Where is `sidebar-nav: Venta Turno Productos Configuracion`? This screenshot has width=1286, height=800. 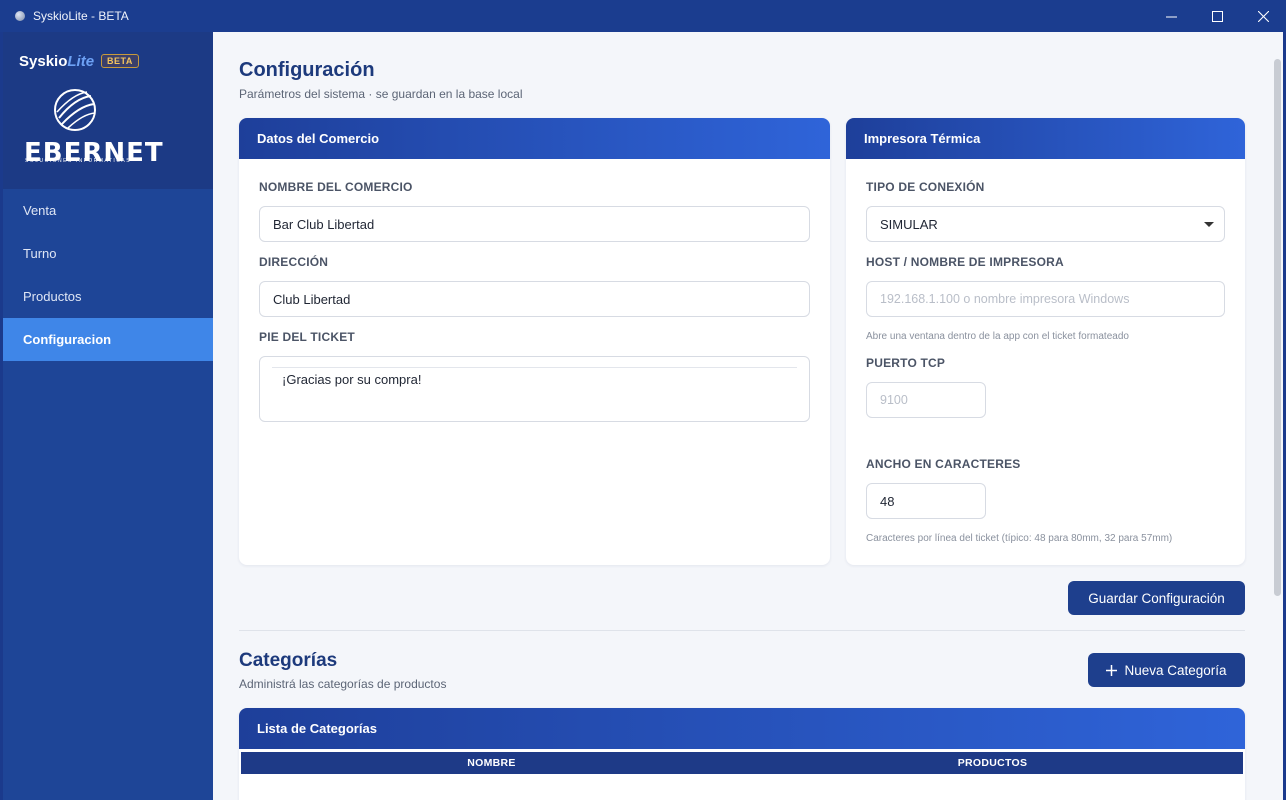
sidebar-nav: Venta Turno Productos Configuracion is located at coordinates (108, 275).